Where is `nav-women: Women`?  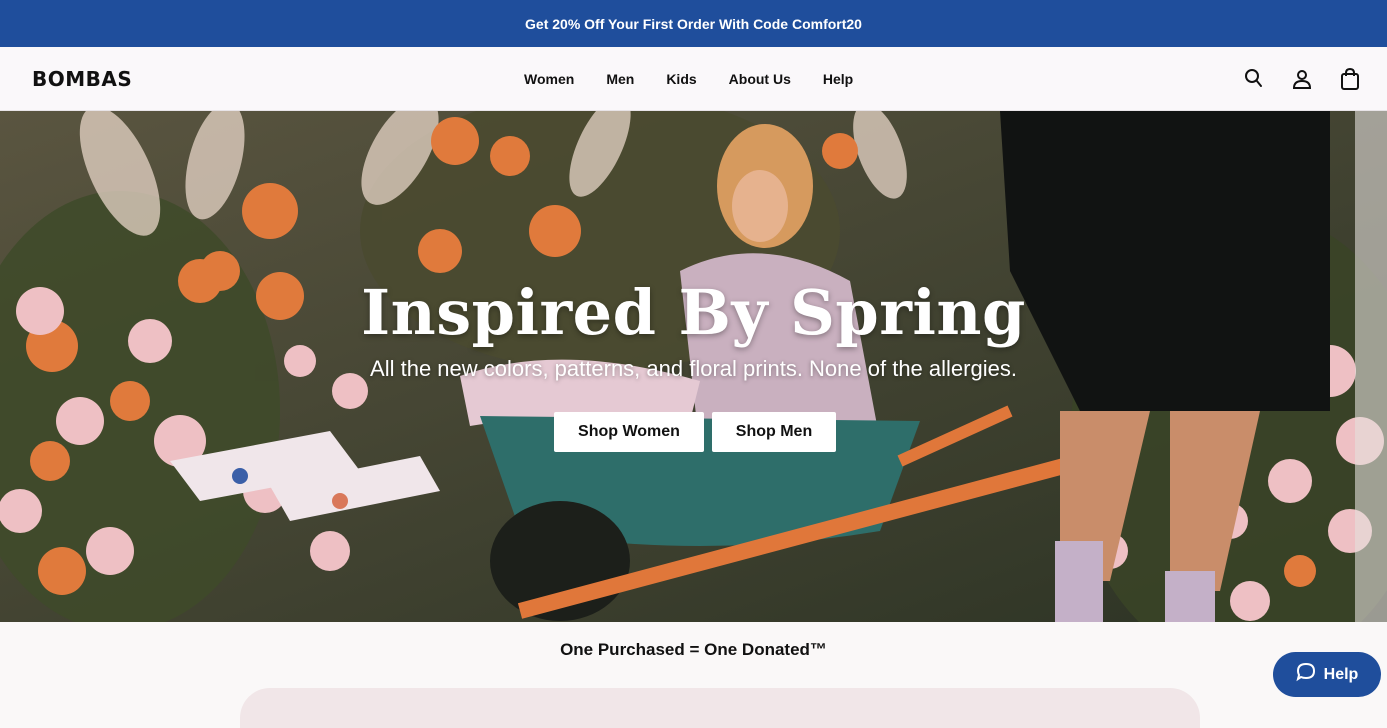
nav-women: Women is located at coordinates (549, 79).